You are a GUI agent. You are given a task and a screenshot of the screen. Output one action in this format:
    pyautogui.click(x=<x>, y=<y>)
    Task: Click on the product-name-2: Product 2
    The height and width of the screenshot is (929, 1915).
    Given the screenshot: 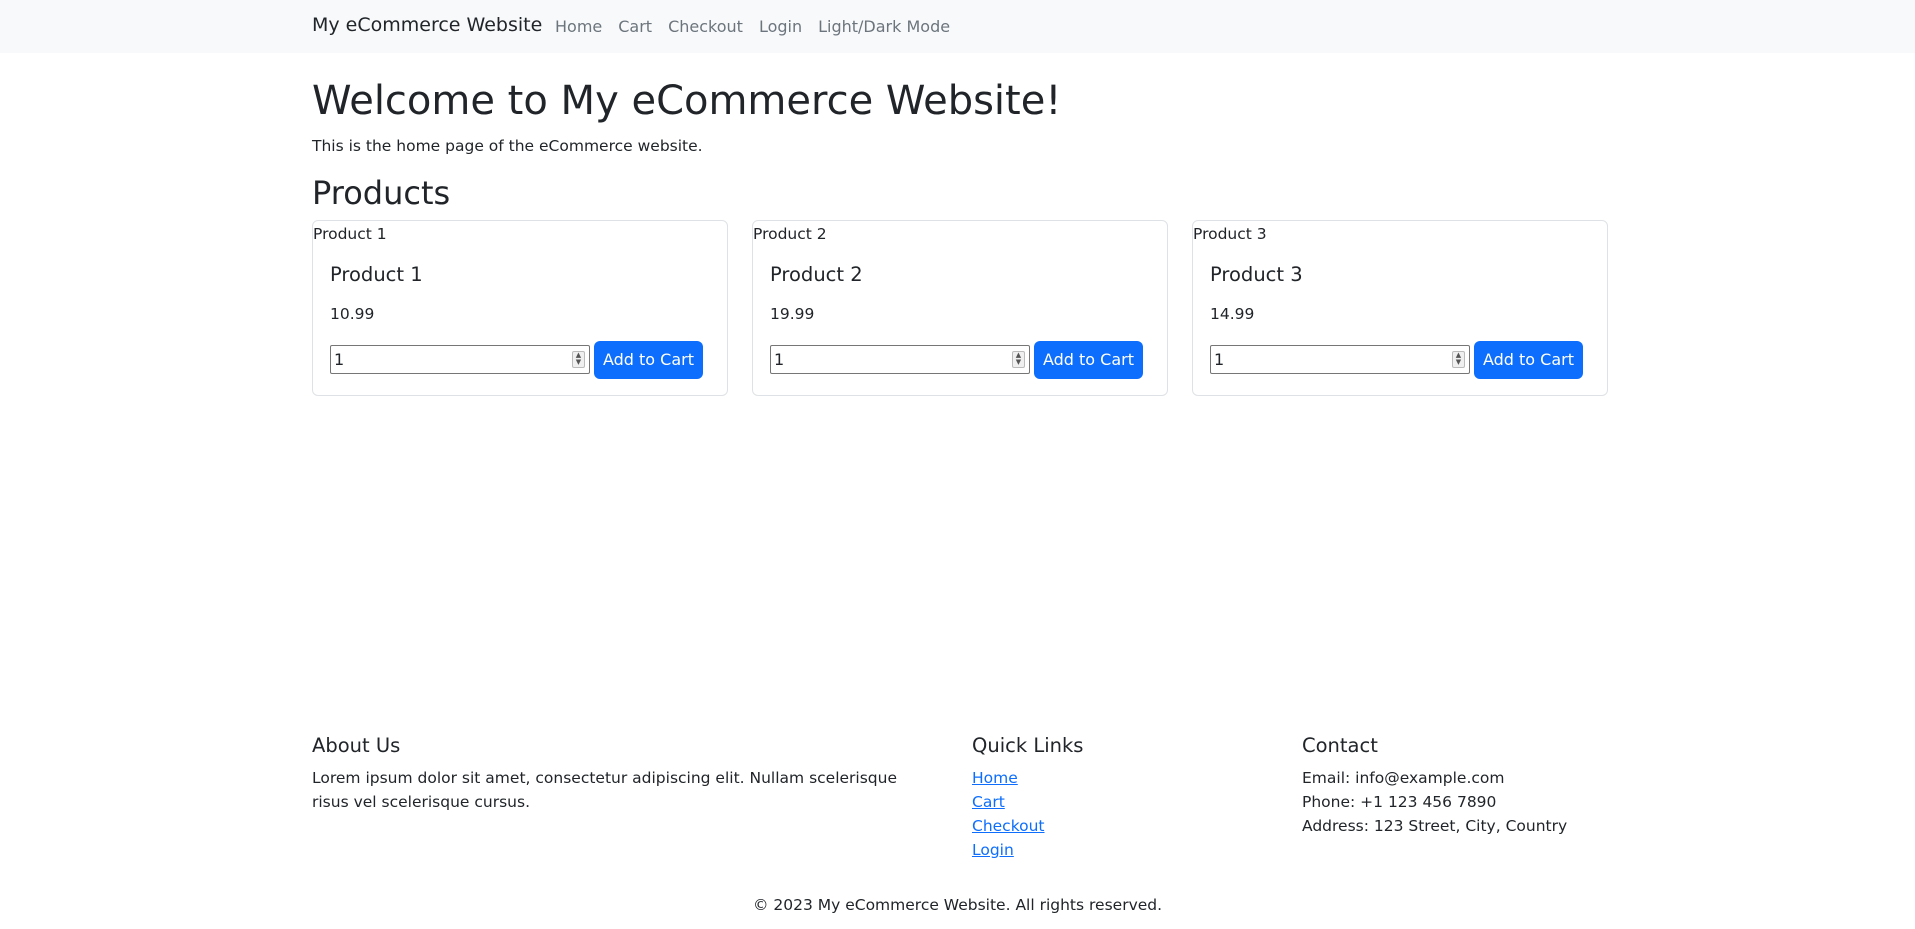 What is the action you would take?
    pyautogui.click(x=816, y=274)
    